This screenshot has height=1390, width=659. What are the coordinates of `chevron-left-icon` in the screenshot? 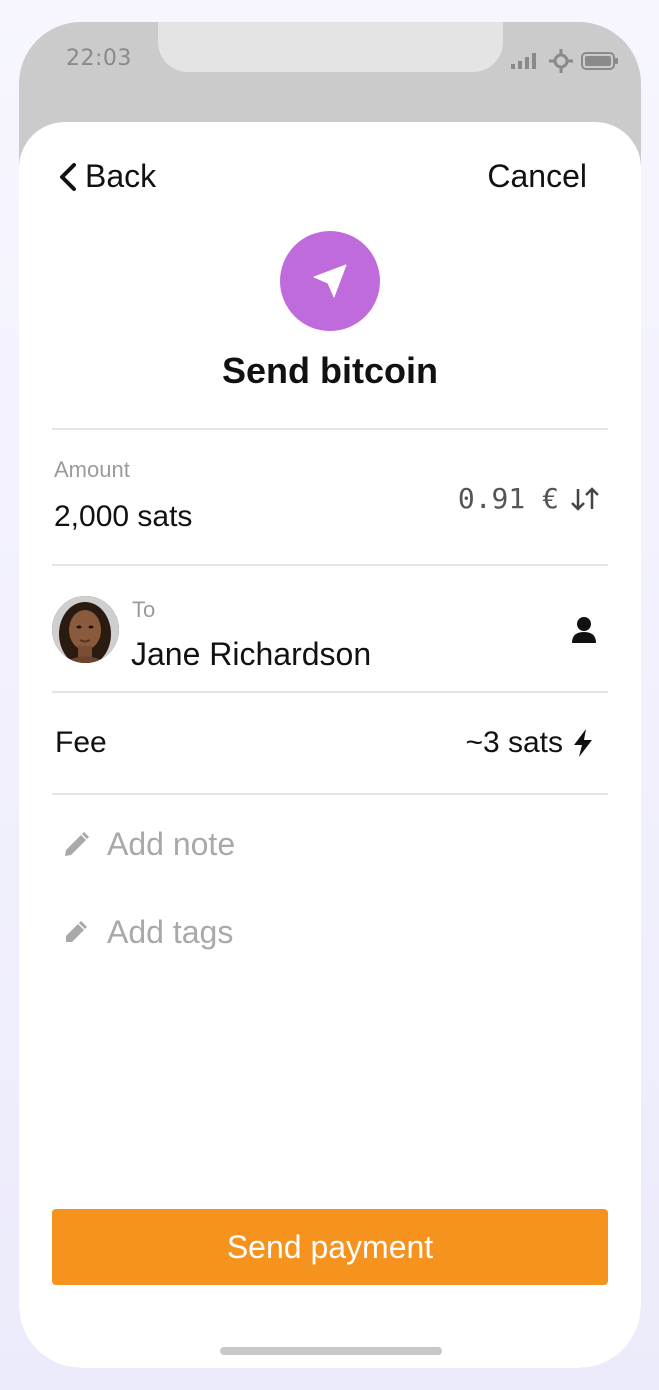 It's located at (68, 176).